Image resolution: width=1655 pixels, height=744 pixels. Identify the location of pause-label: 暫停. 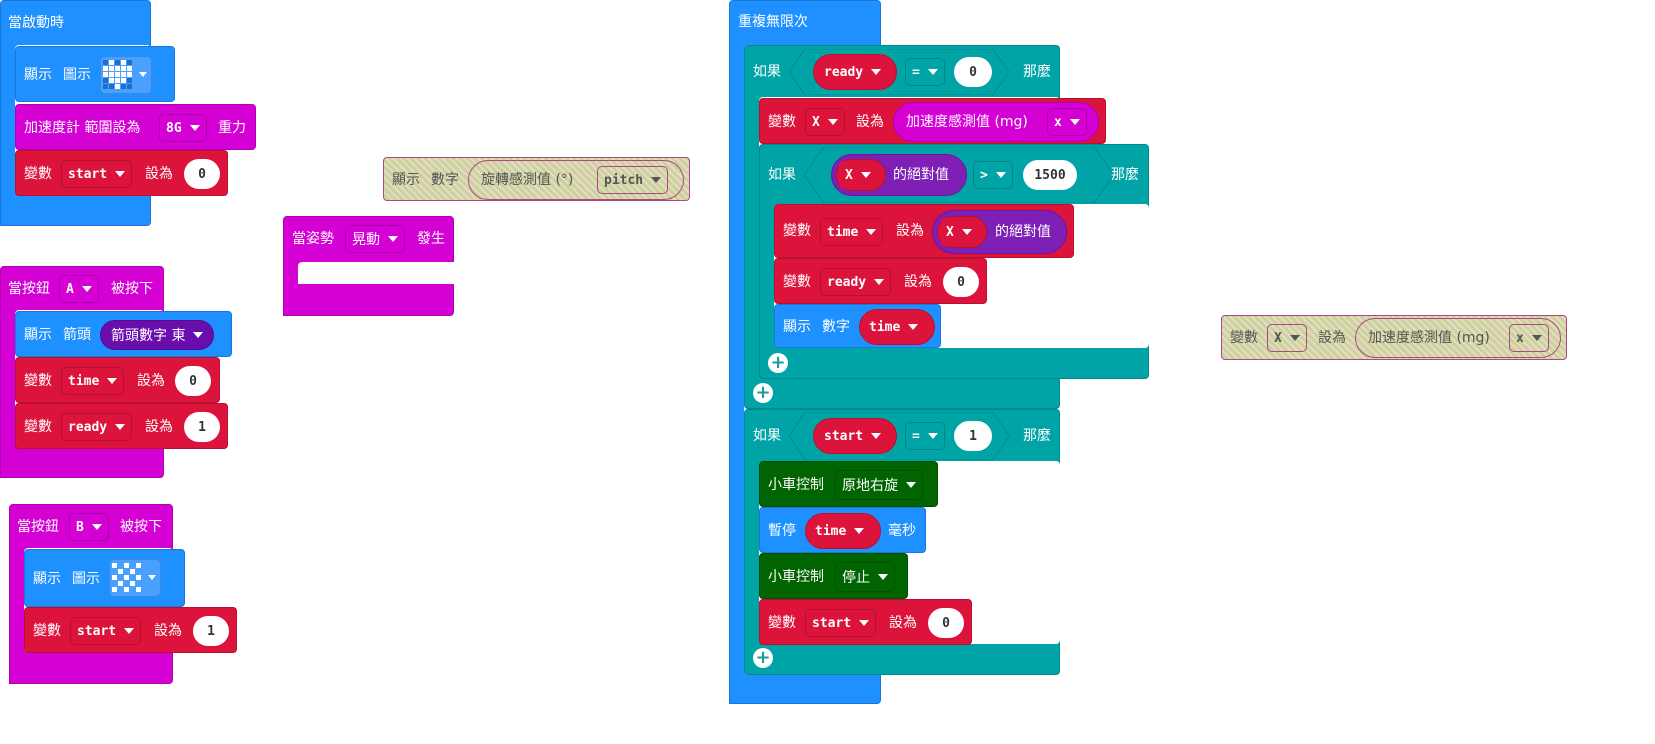
(782, 531).